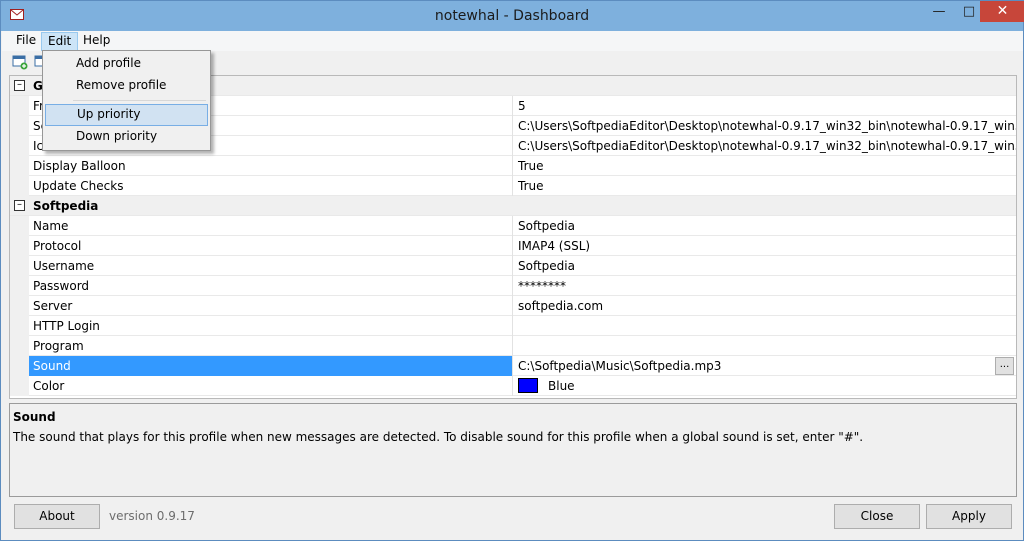  I want to click on property-row: Protocol IMAP4 (SSL), so click(513, 246).